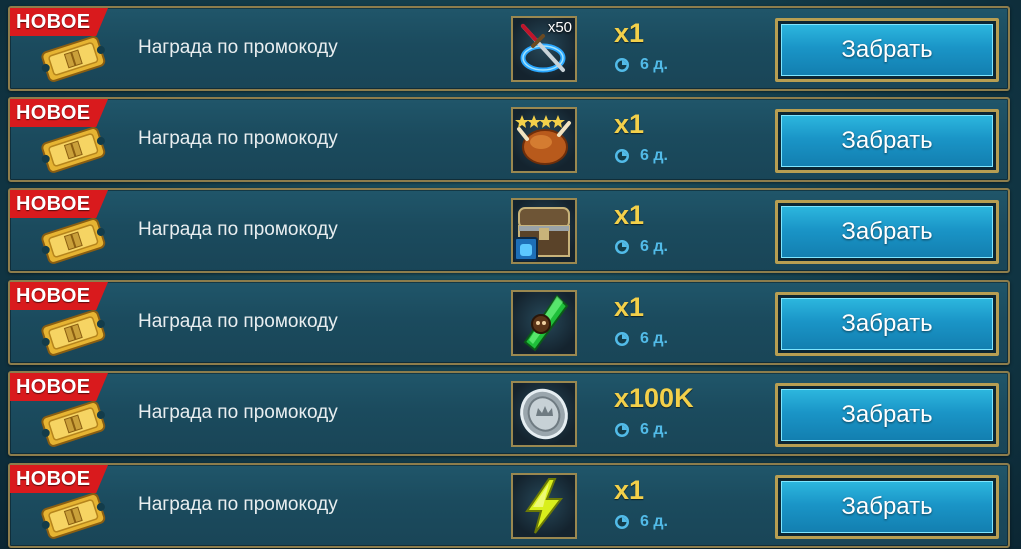 This screenshot has width=1021, height=549. Describe the element at coordinates (544, 140) in the screenshot. I see `roast-chicken-icon` at that location.